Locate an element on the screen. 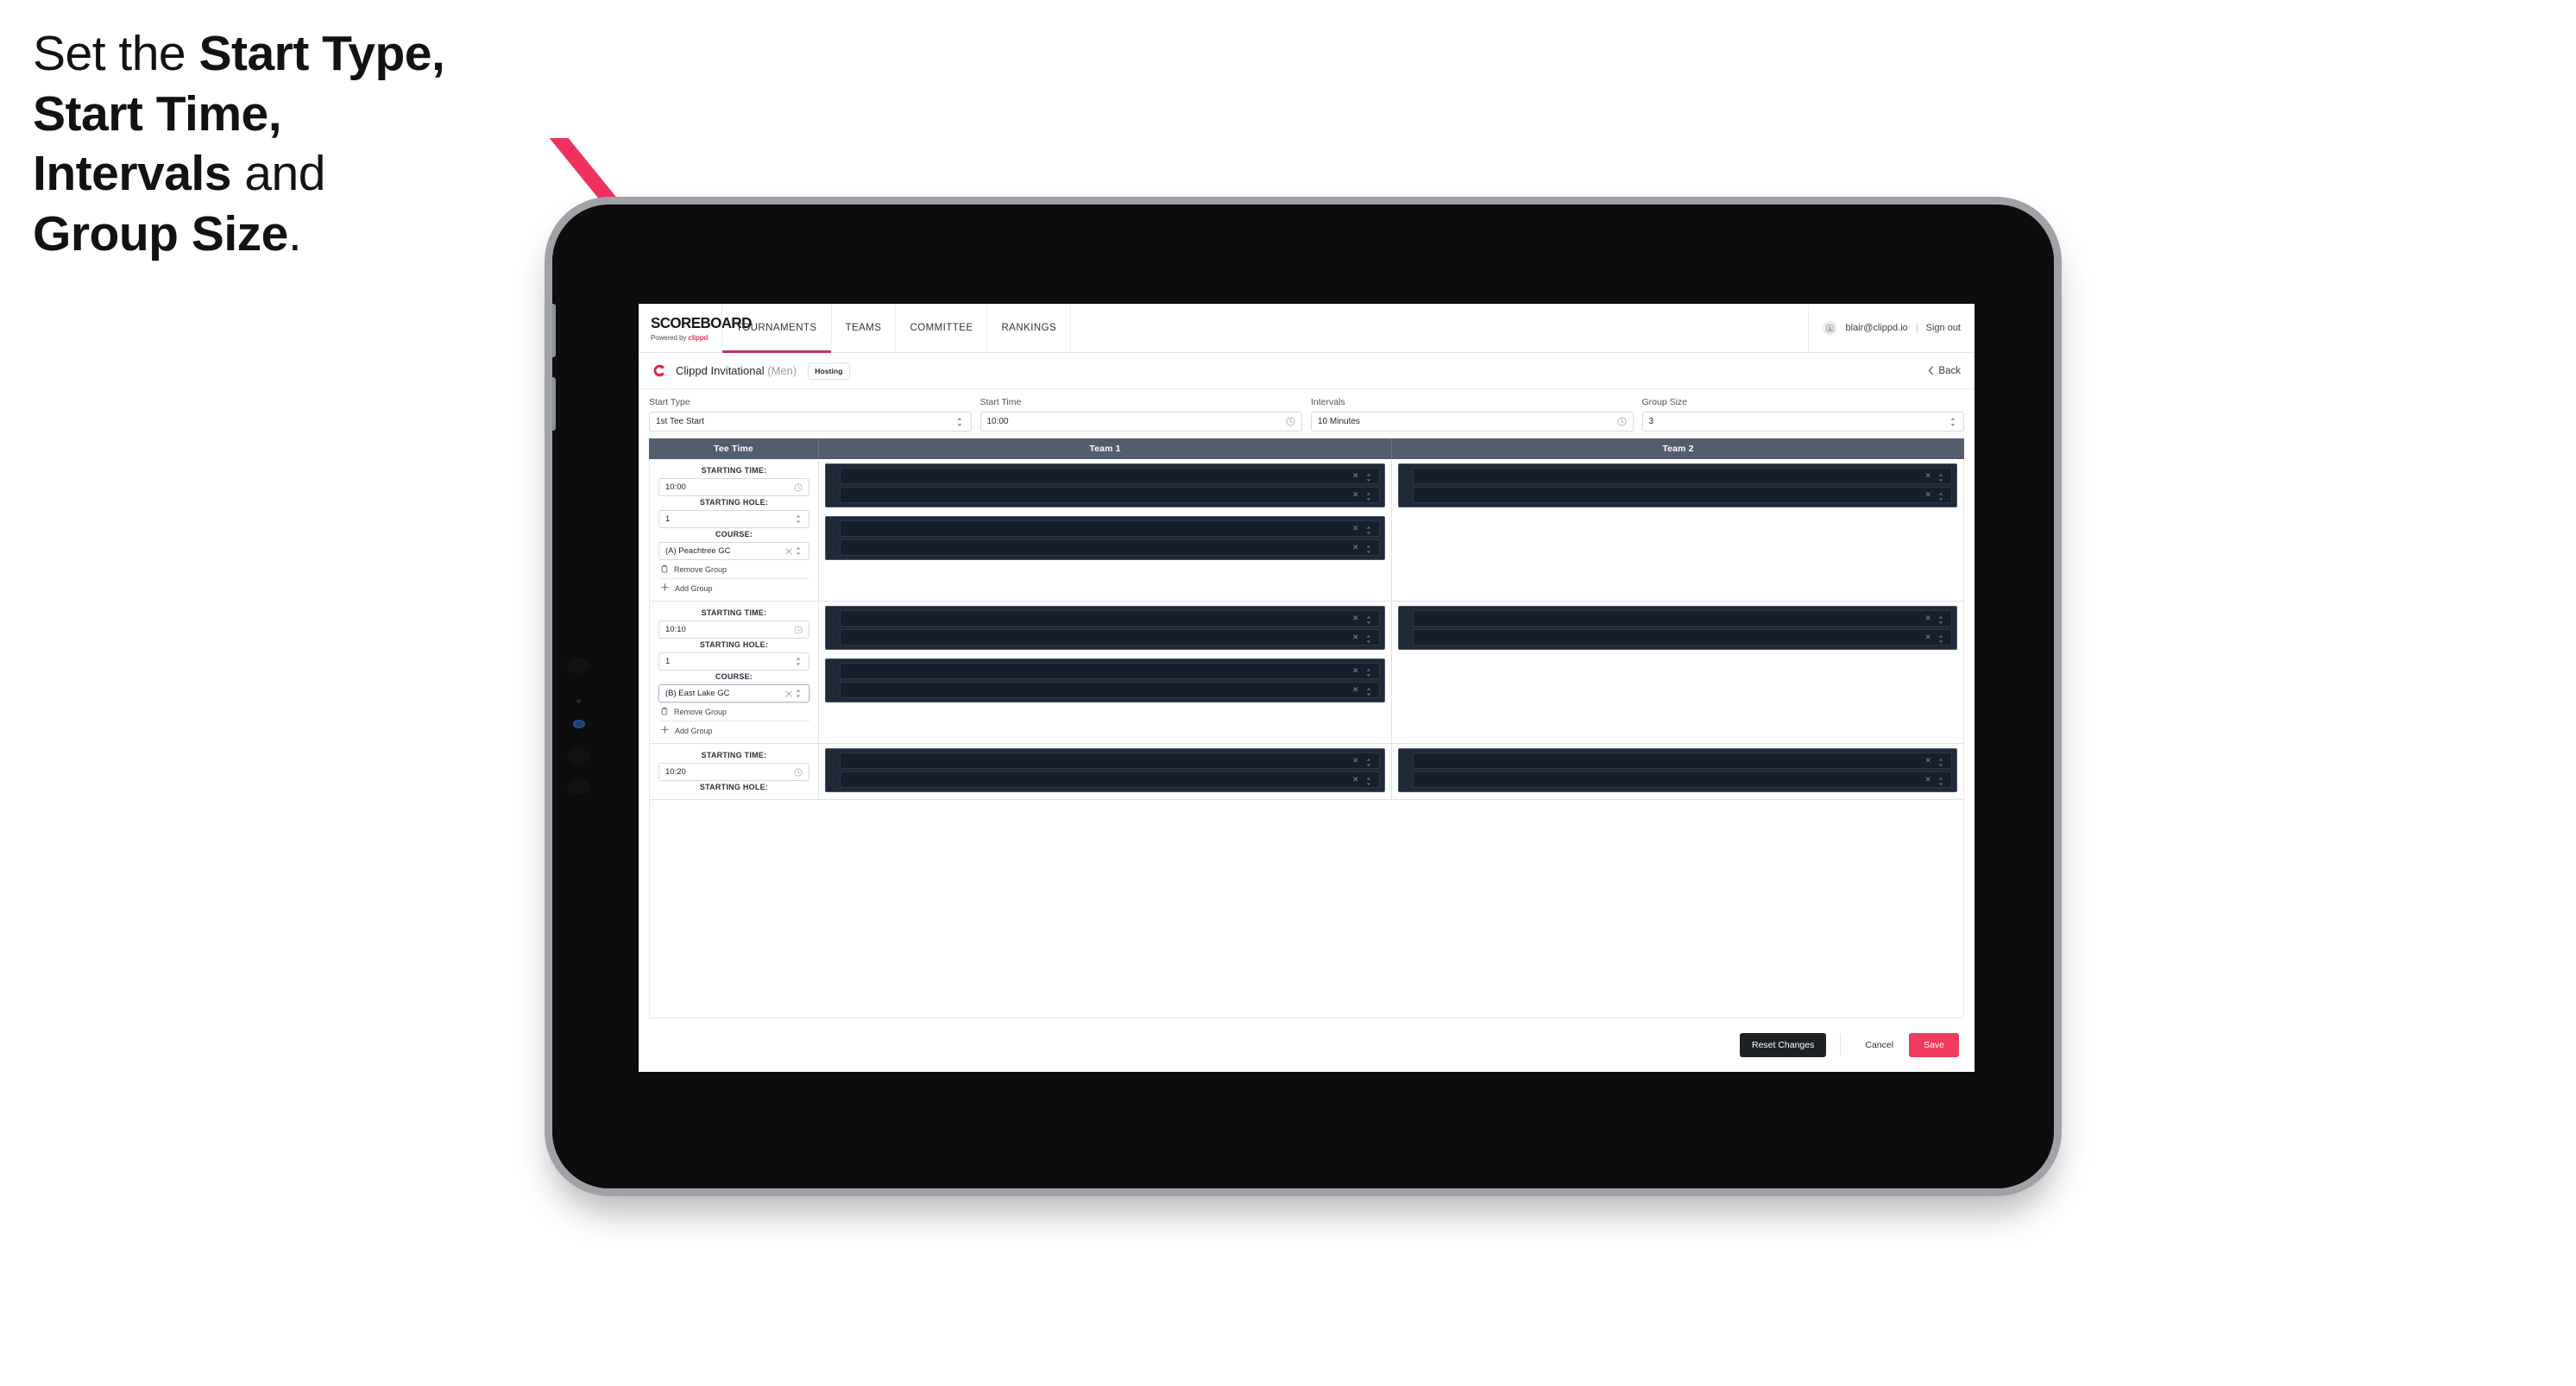 The image size is (2576, 1386). tab-teams: TEAMS is located at coordinates (865, 328).